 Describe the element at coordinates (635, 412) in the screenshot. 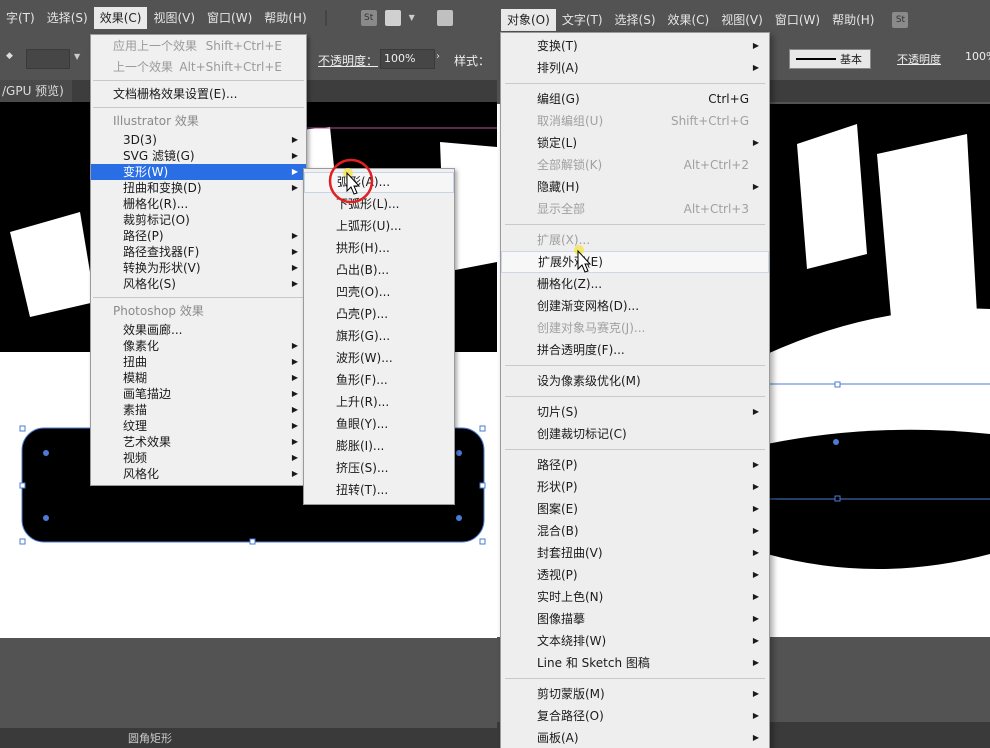

I see `menu-item-slice: 切片(S) ▶` at that location.